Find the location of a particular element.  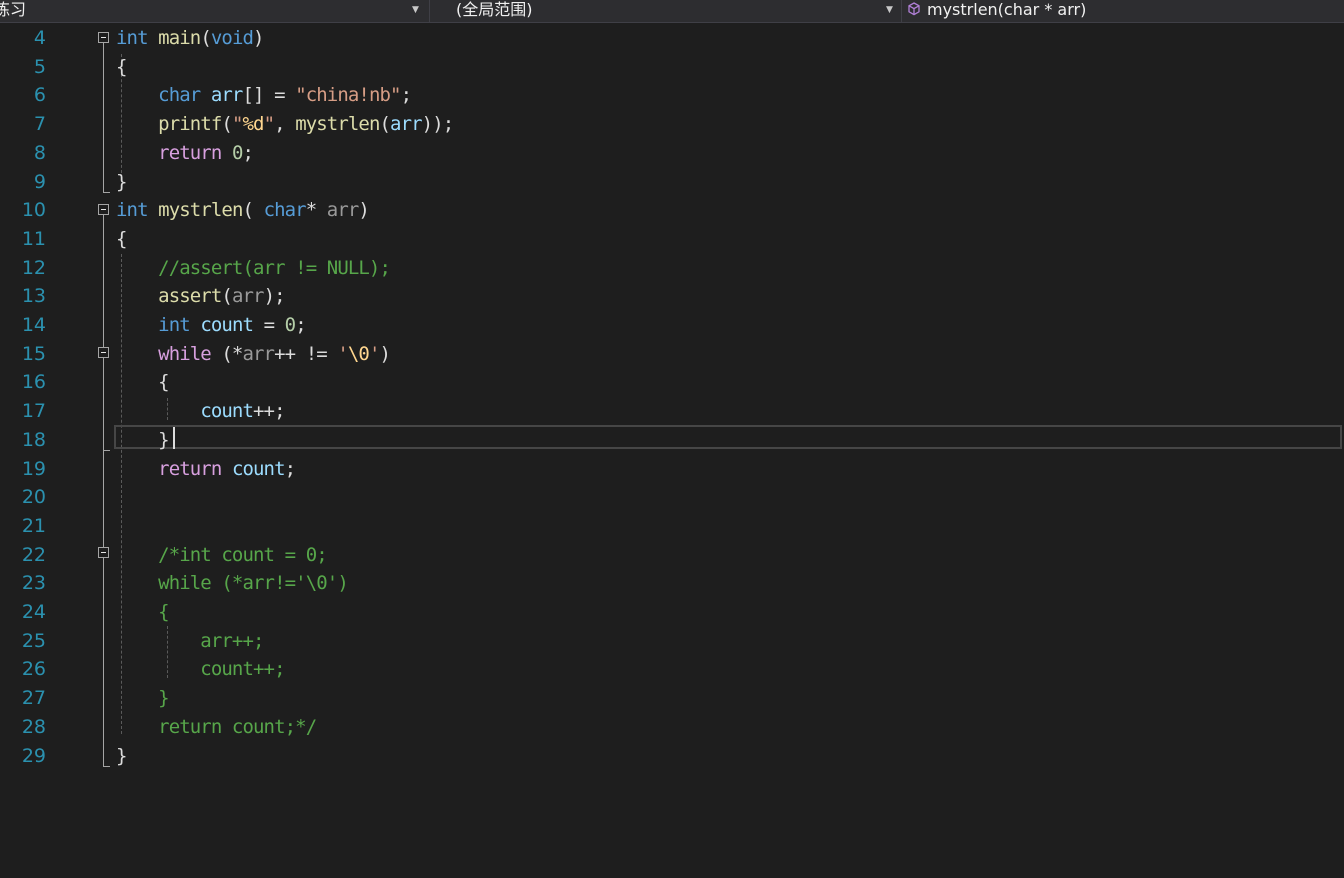

line-number: 24 is located at coordinates (33, 612).